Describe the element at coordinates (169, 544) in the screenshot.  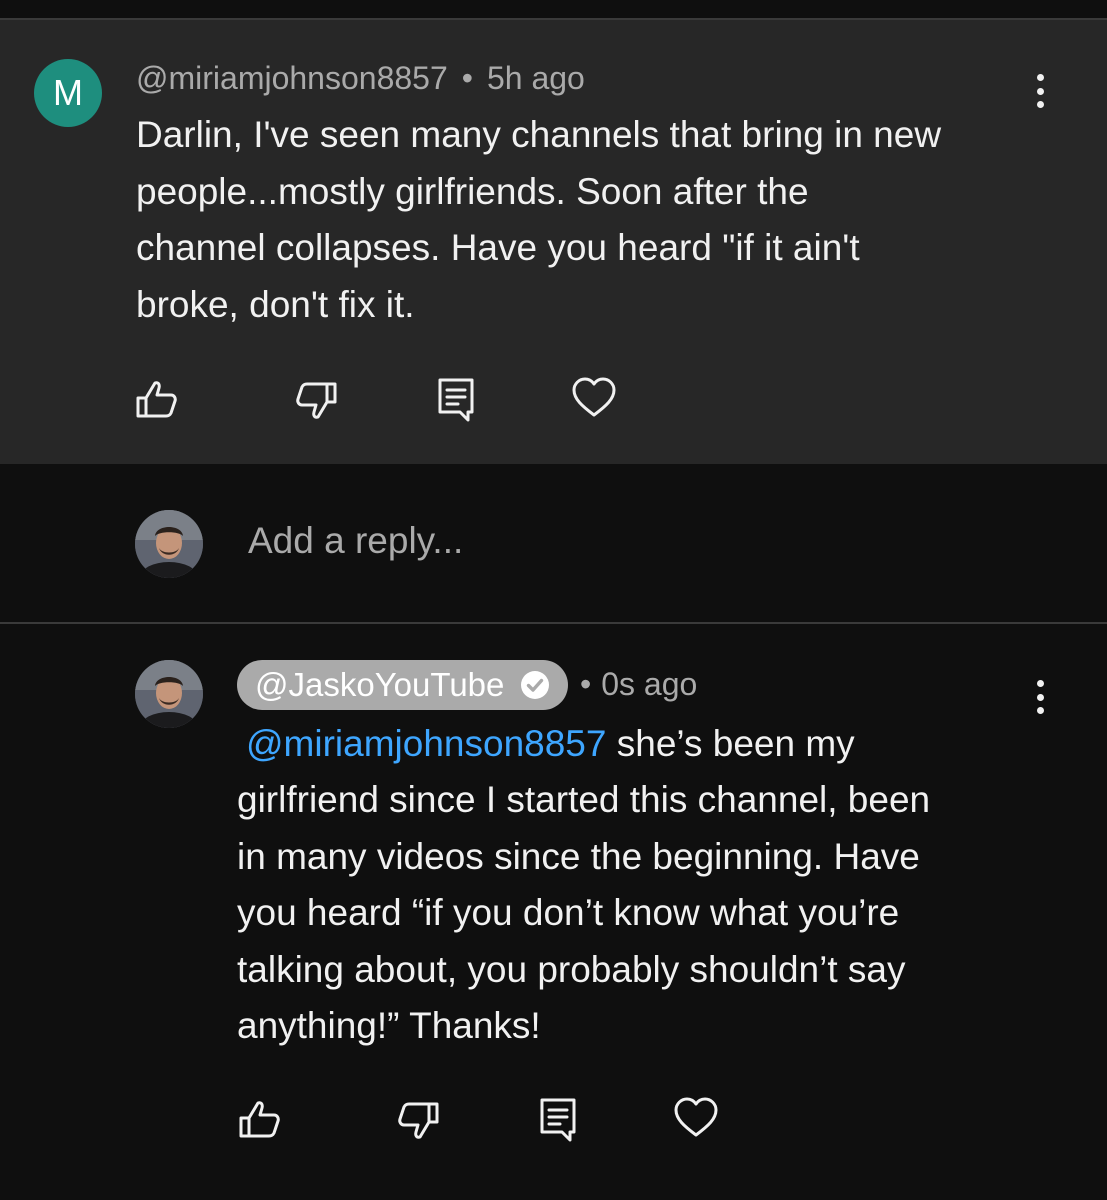
I see `current-user-avatar` at that location.